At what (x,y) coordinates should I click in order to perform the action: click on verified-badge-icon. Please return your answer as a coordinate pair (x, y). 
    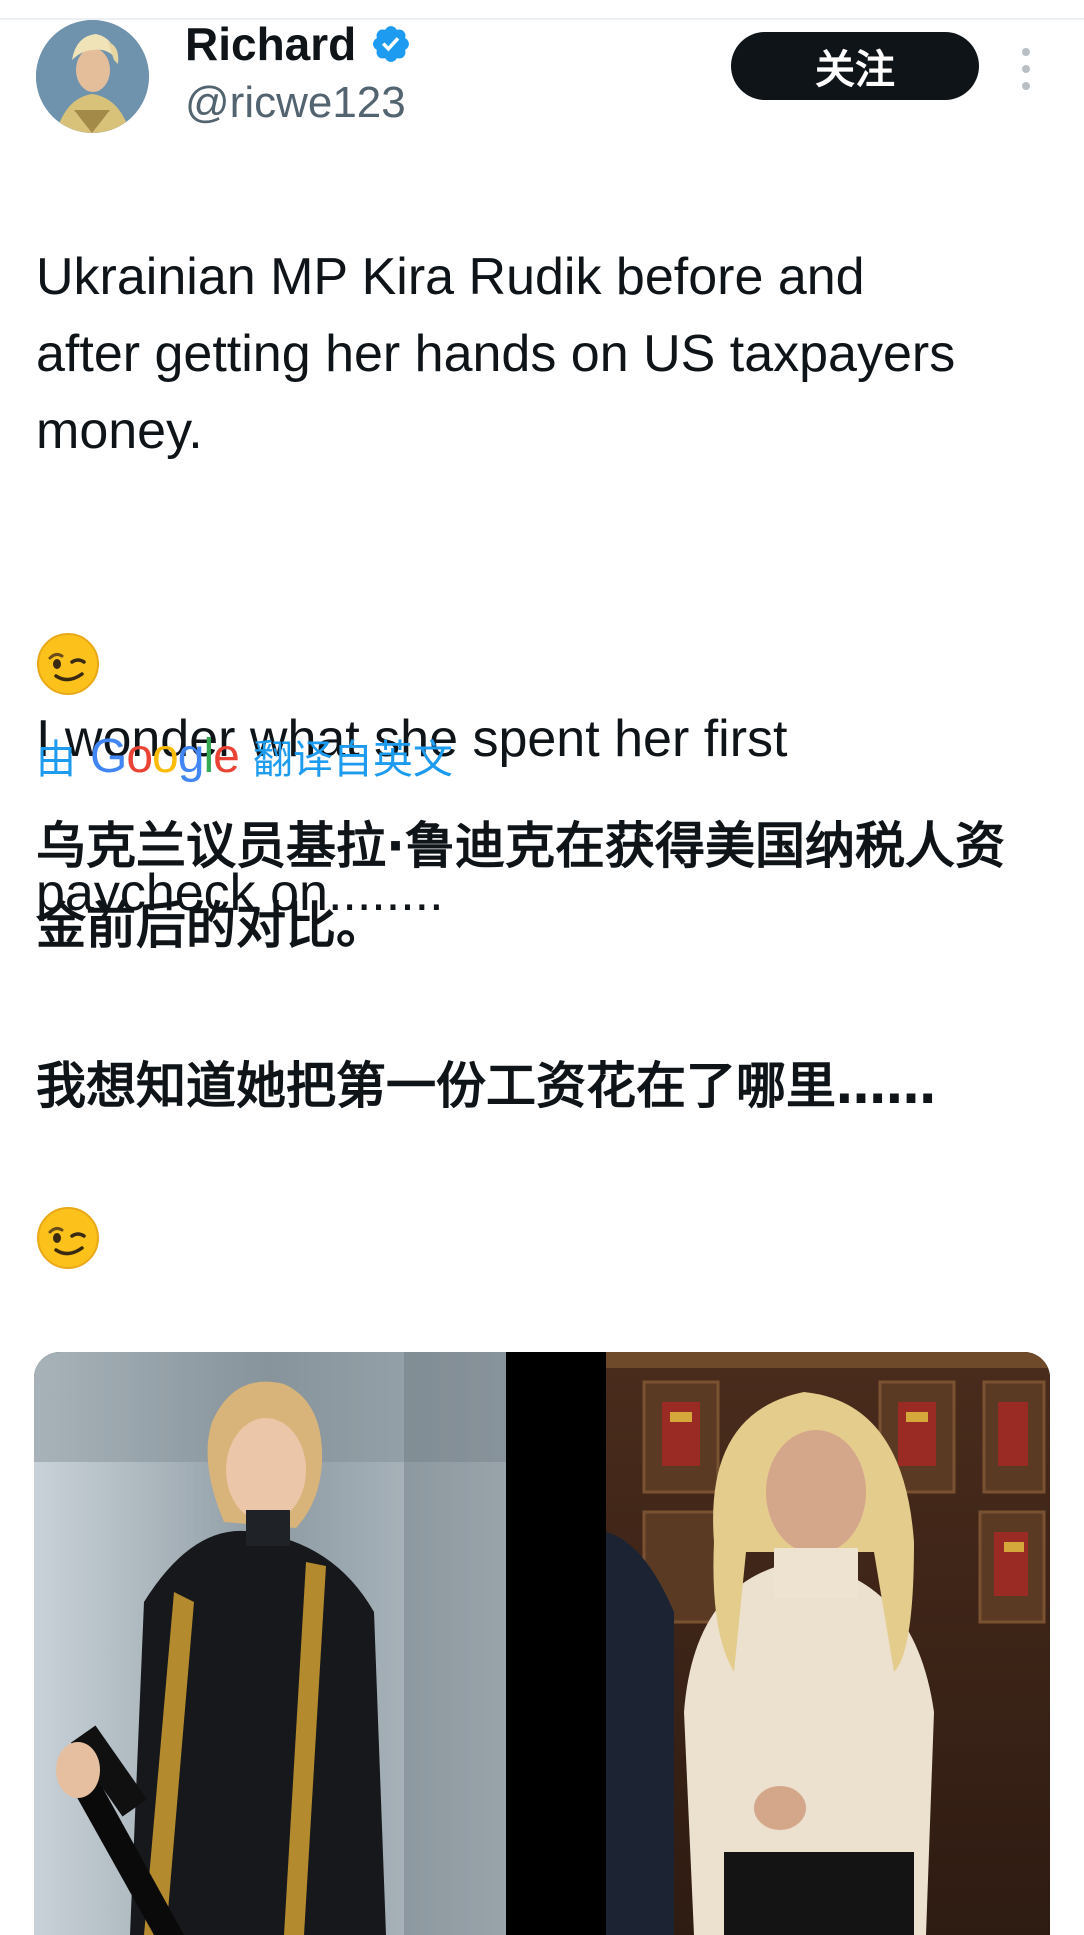
    Looking at the image, I should click on (391, 44).